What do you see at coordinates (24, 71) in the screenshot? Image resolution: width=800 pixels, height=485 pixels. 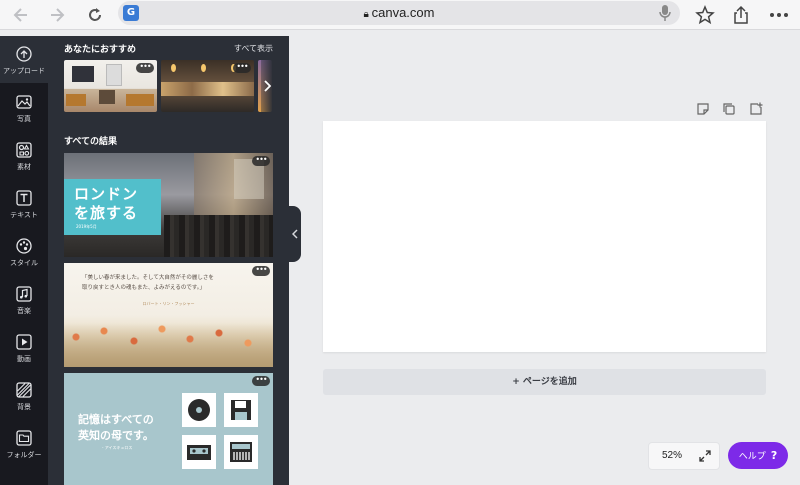 I see `nav-label: アップロード` at bounding box center [24, 71].